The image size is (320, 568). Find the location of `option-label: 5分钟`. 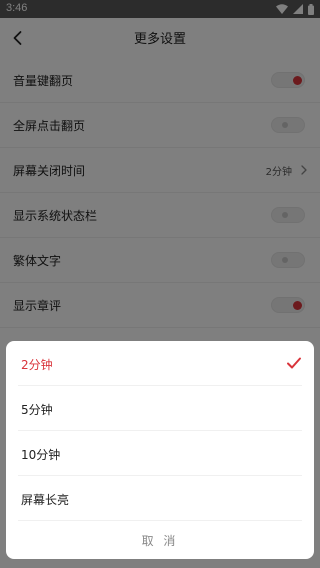

option-label: 5分钟 is located at coordinates (37, 410).